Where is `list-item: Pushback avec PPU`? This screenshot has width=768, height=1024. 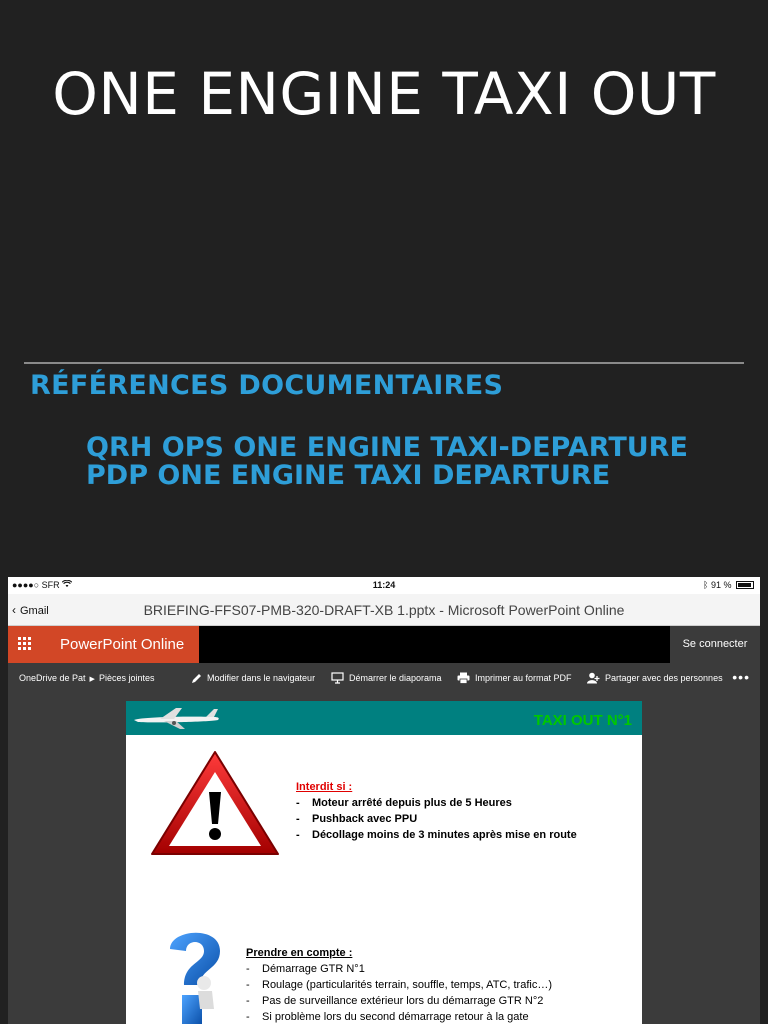
list-item: Pushback avec PPU is located at coordinates (436, 819).